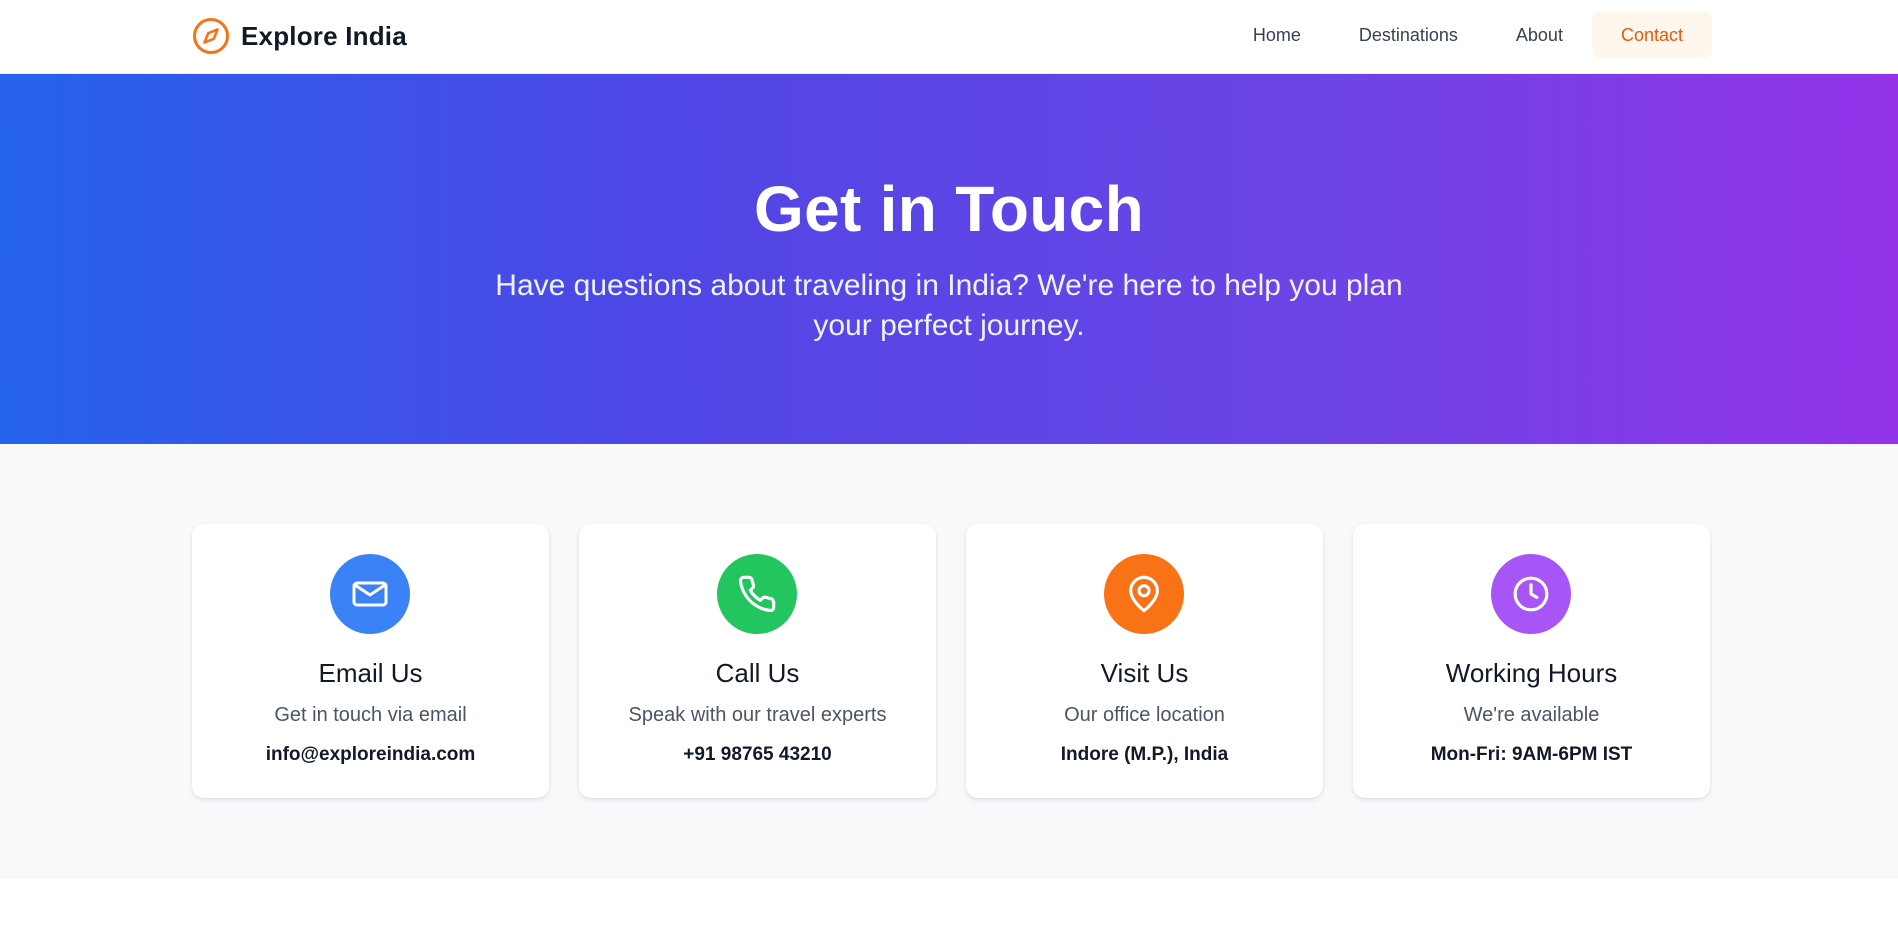  What do you see at coordinates (370, 673) in the screenshot?
I see `card-title: Email Us` at bounding box center [370, 673].